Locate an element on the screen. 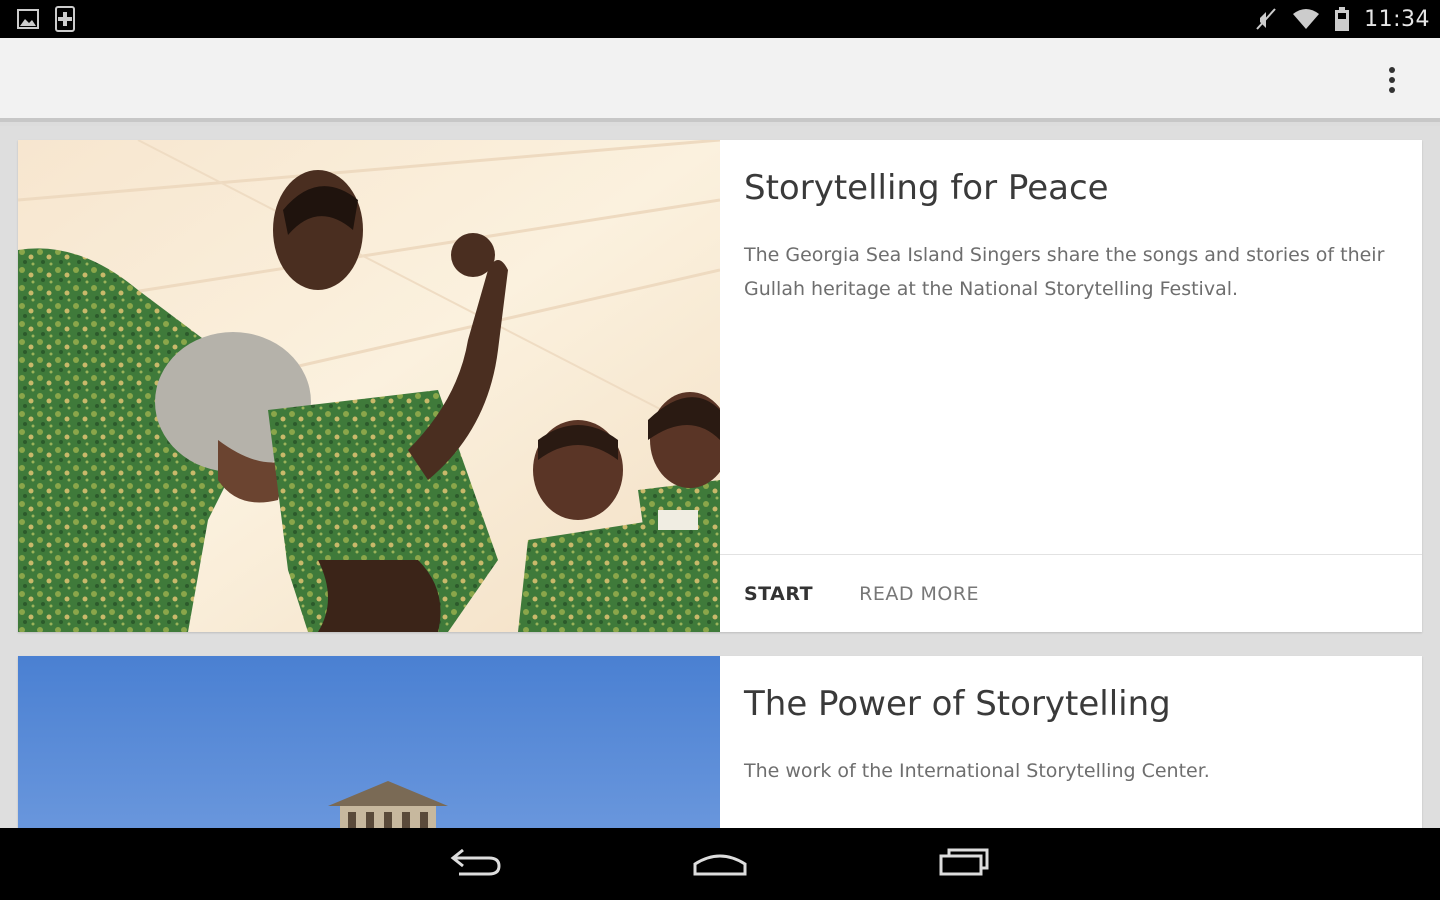 The width and height of the screenshot is (1440, 900). overflow-menu-icon is located at coordinates (1392, 82).